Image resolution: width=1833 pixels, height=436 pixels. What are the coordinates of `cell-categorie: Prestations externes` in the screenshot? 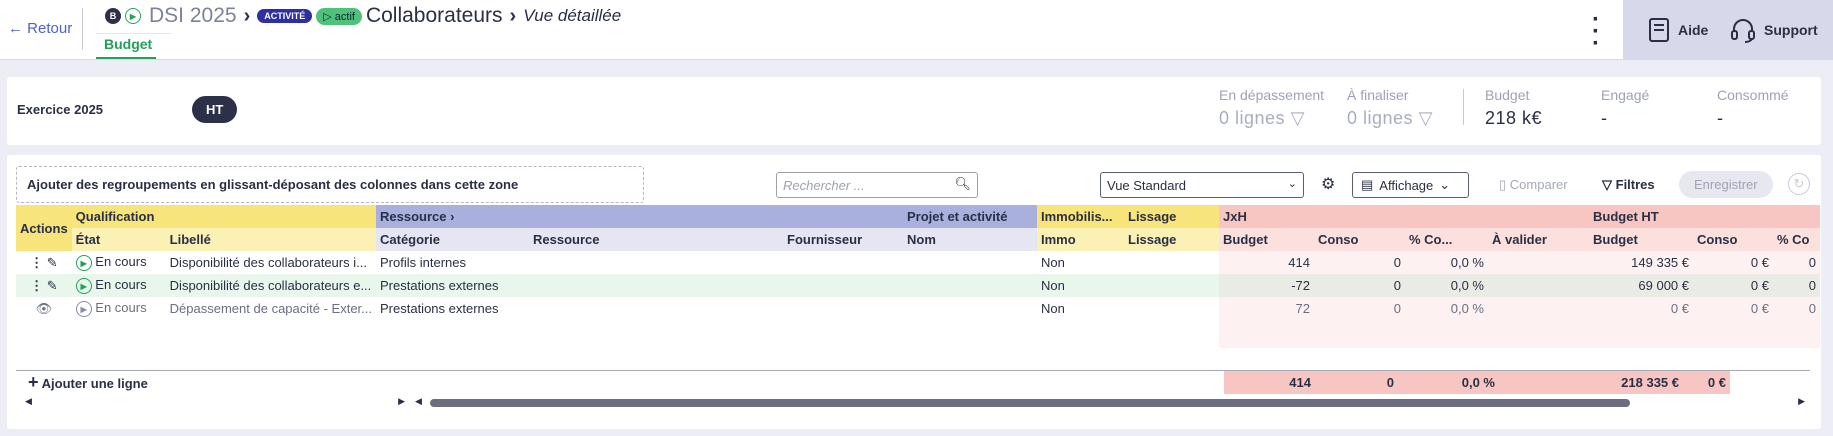 It's located at (439, 285).